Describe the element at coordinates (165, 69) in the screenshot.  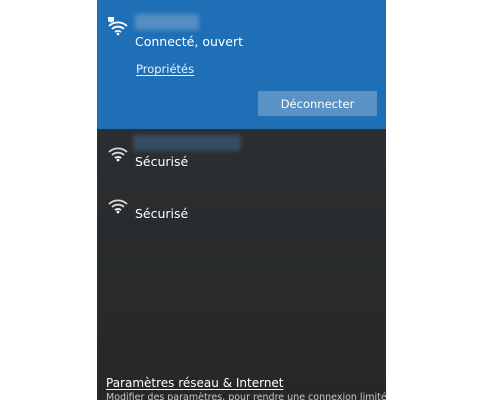
I see `properties-link: Propriétés` at that location.